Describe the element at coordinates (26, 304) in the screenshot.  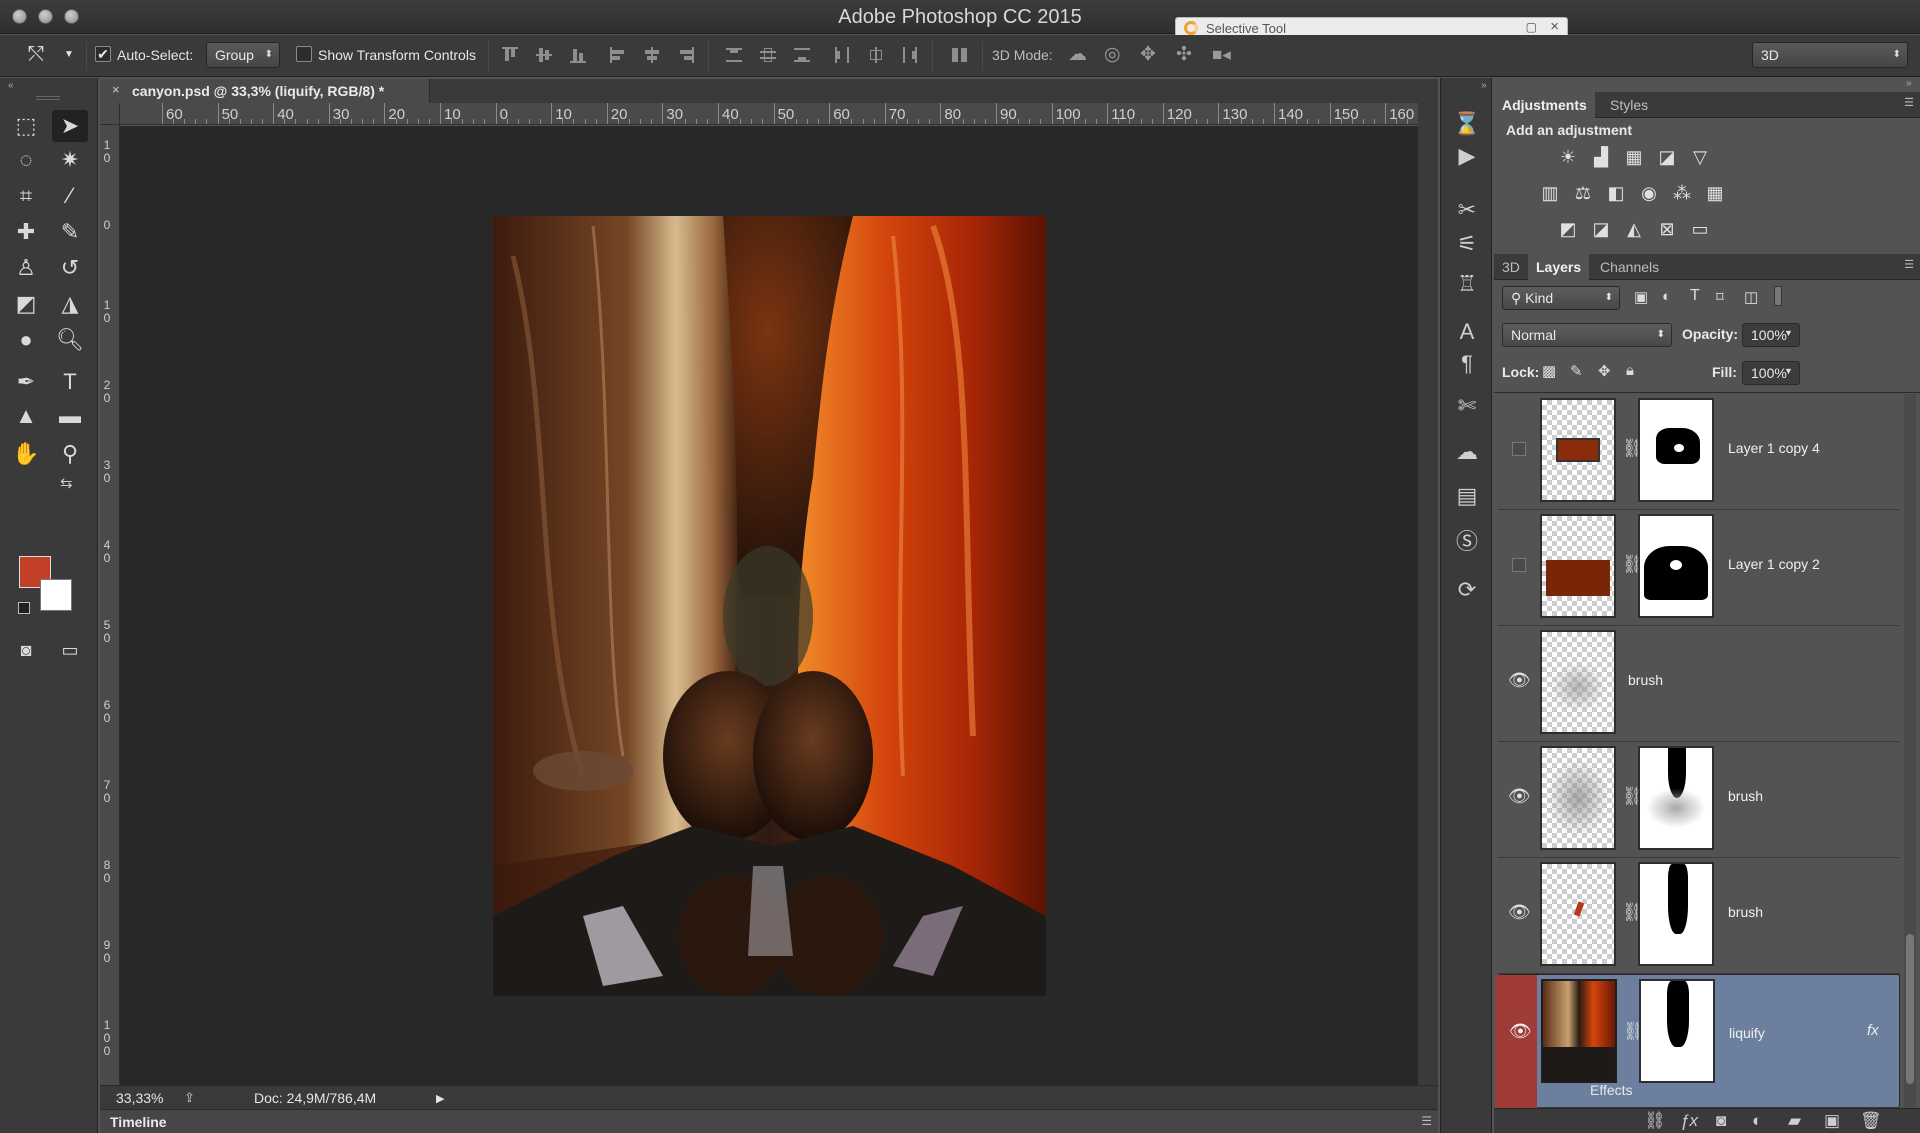
I see `eraser-tool-icon: ◩` at that location.